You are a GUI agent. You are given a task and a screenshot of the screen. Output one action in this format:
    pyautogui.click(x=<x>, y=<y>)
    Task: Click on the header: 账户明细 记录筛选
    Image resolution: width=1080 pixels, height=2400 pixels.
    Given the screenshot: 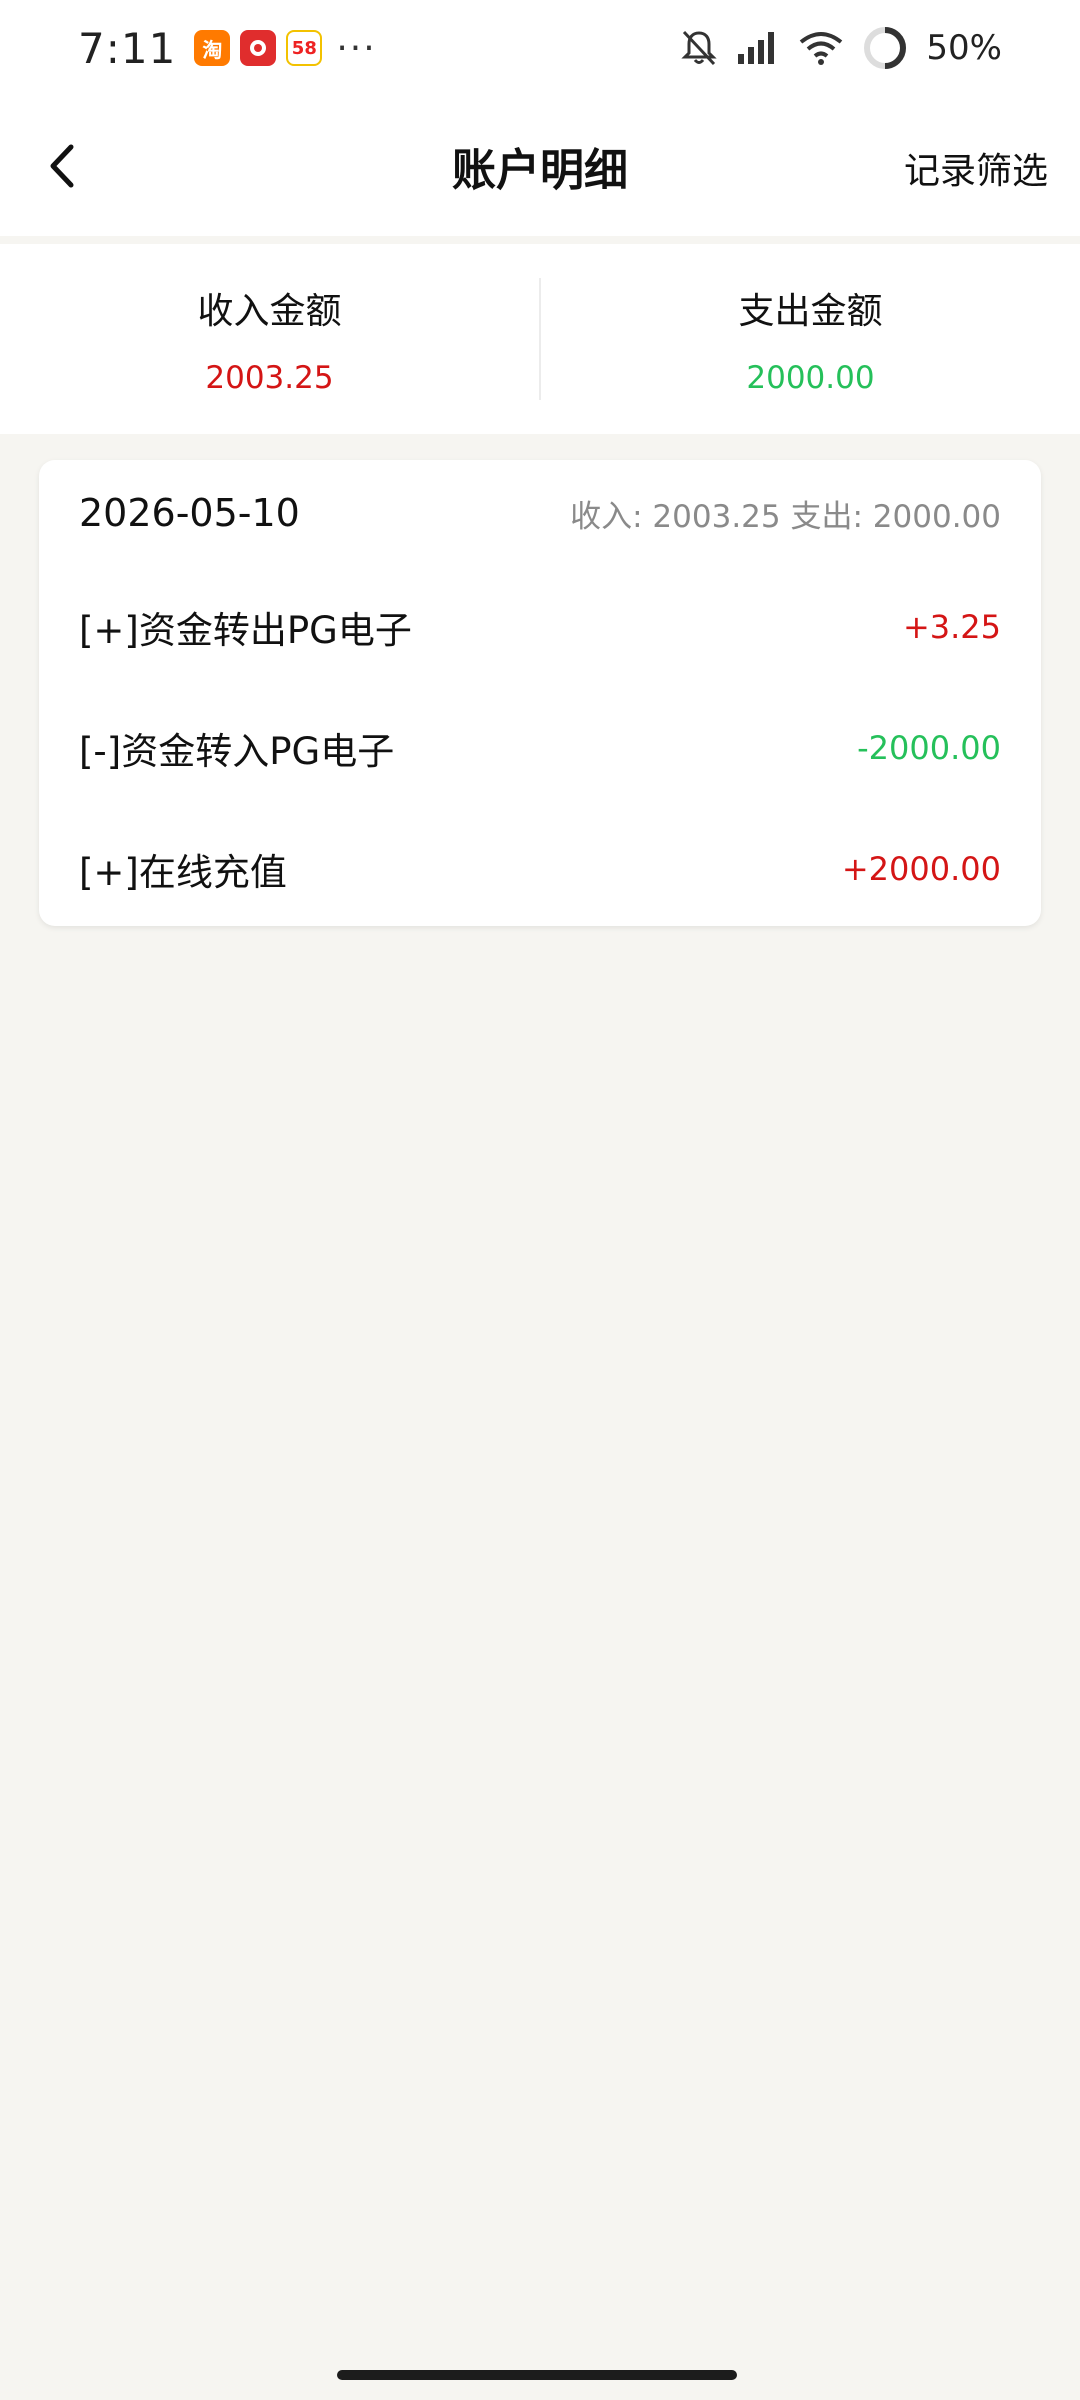 What is the action you would take?
    pyautogui.click(x=540, y=166)
    